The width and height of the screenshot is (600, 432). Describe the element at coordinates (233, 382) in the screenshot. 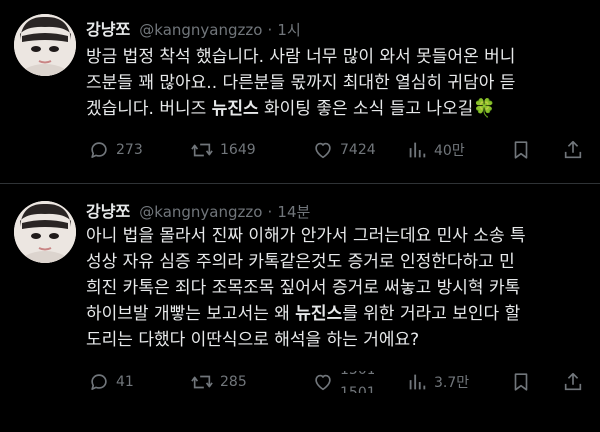

I see `retweet-count: 285` at that location.